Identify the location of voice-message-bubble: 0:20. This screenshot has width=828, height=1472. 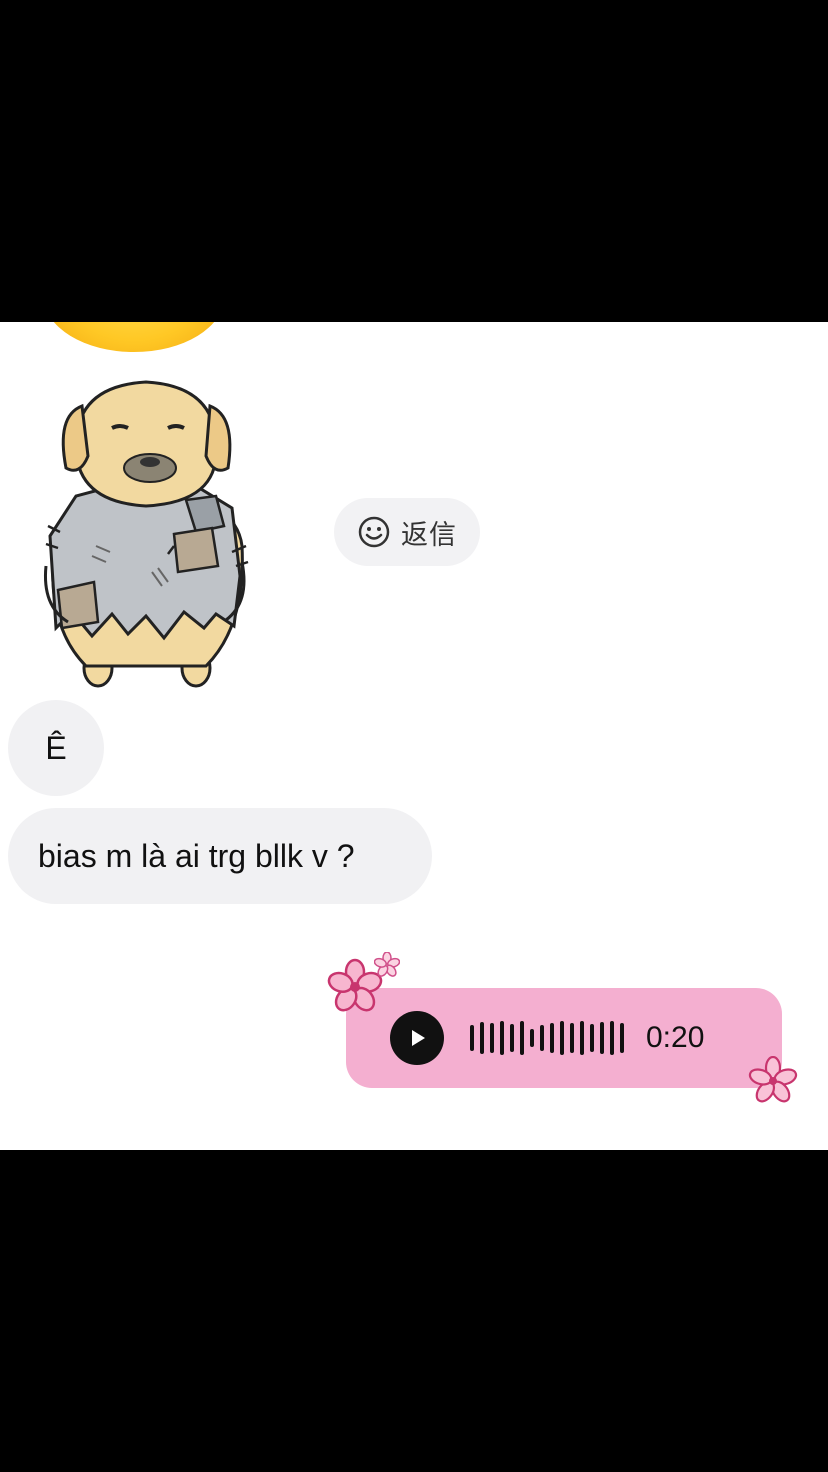
(564, 1038).